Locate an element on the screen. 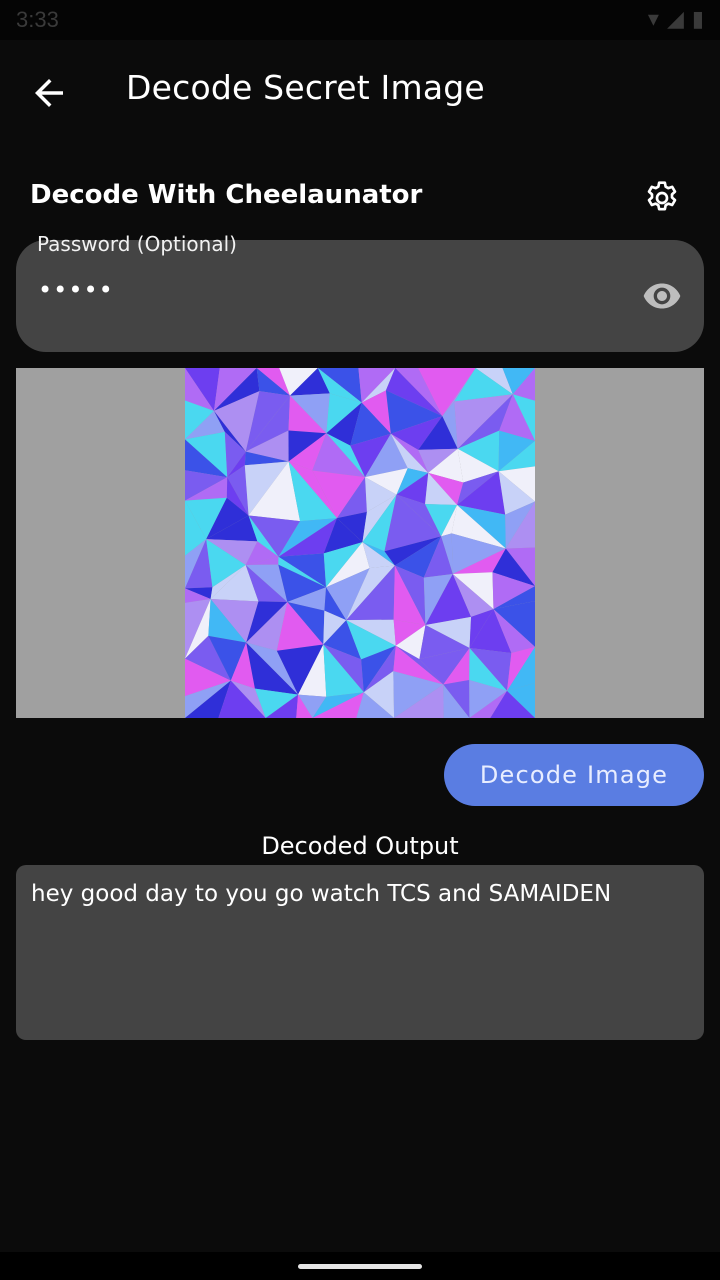 Image resolution: width=720 pixels, height=1280 pixels. status-time: 3:33 is located at coordinates (37, 19).